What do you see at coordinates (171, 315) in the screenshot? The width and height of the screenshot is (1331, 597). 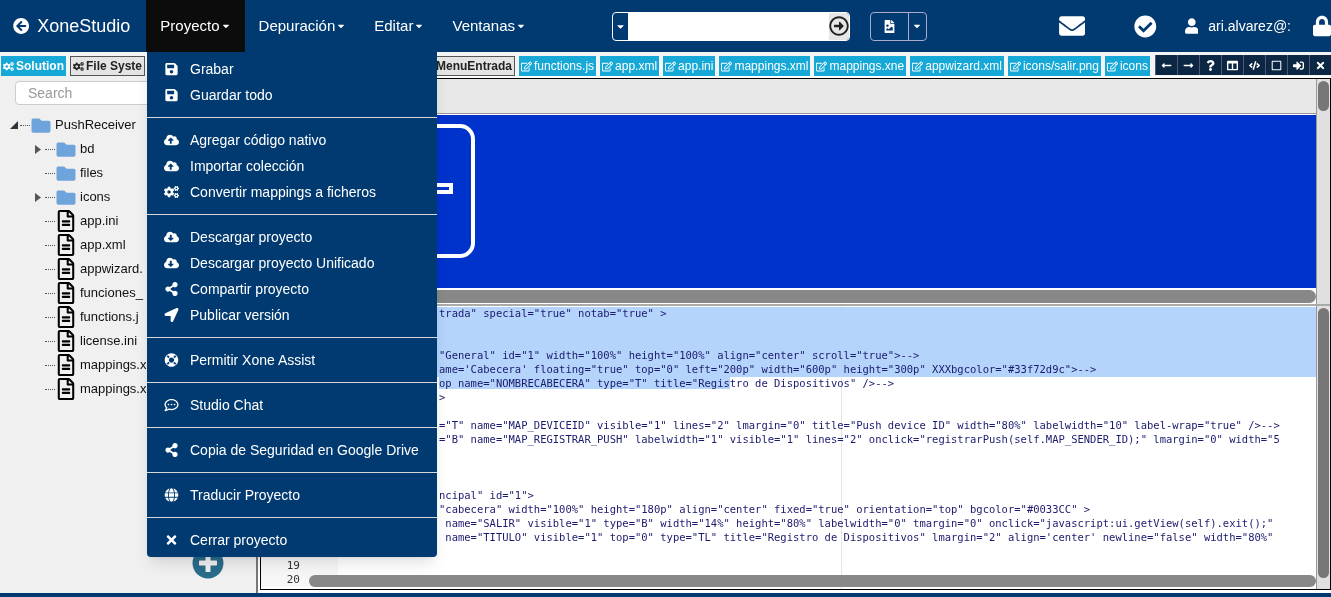 I see `paper-plane-icon` at bounding box center [171, 315].